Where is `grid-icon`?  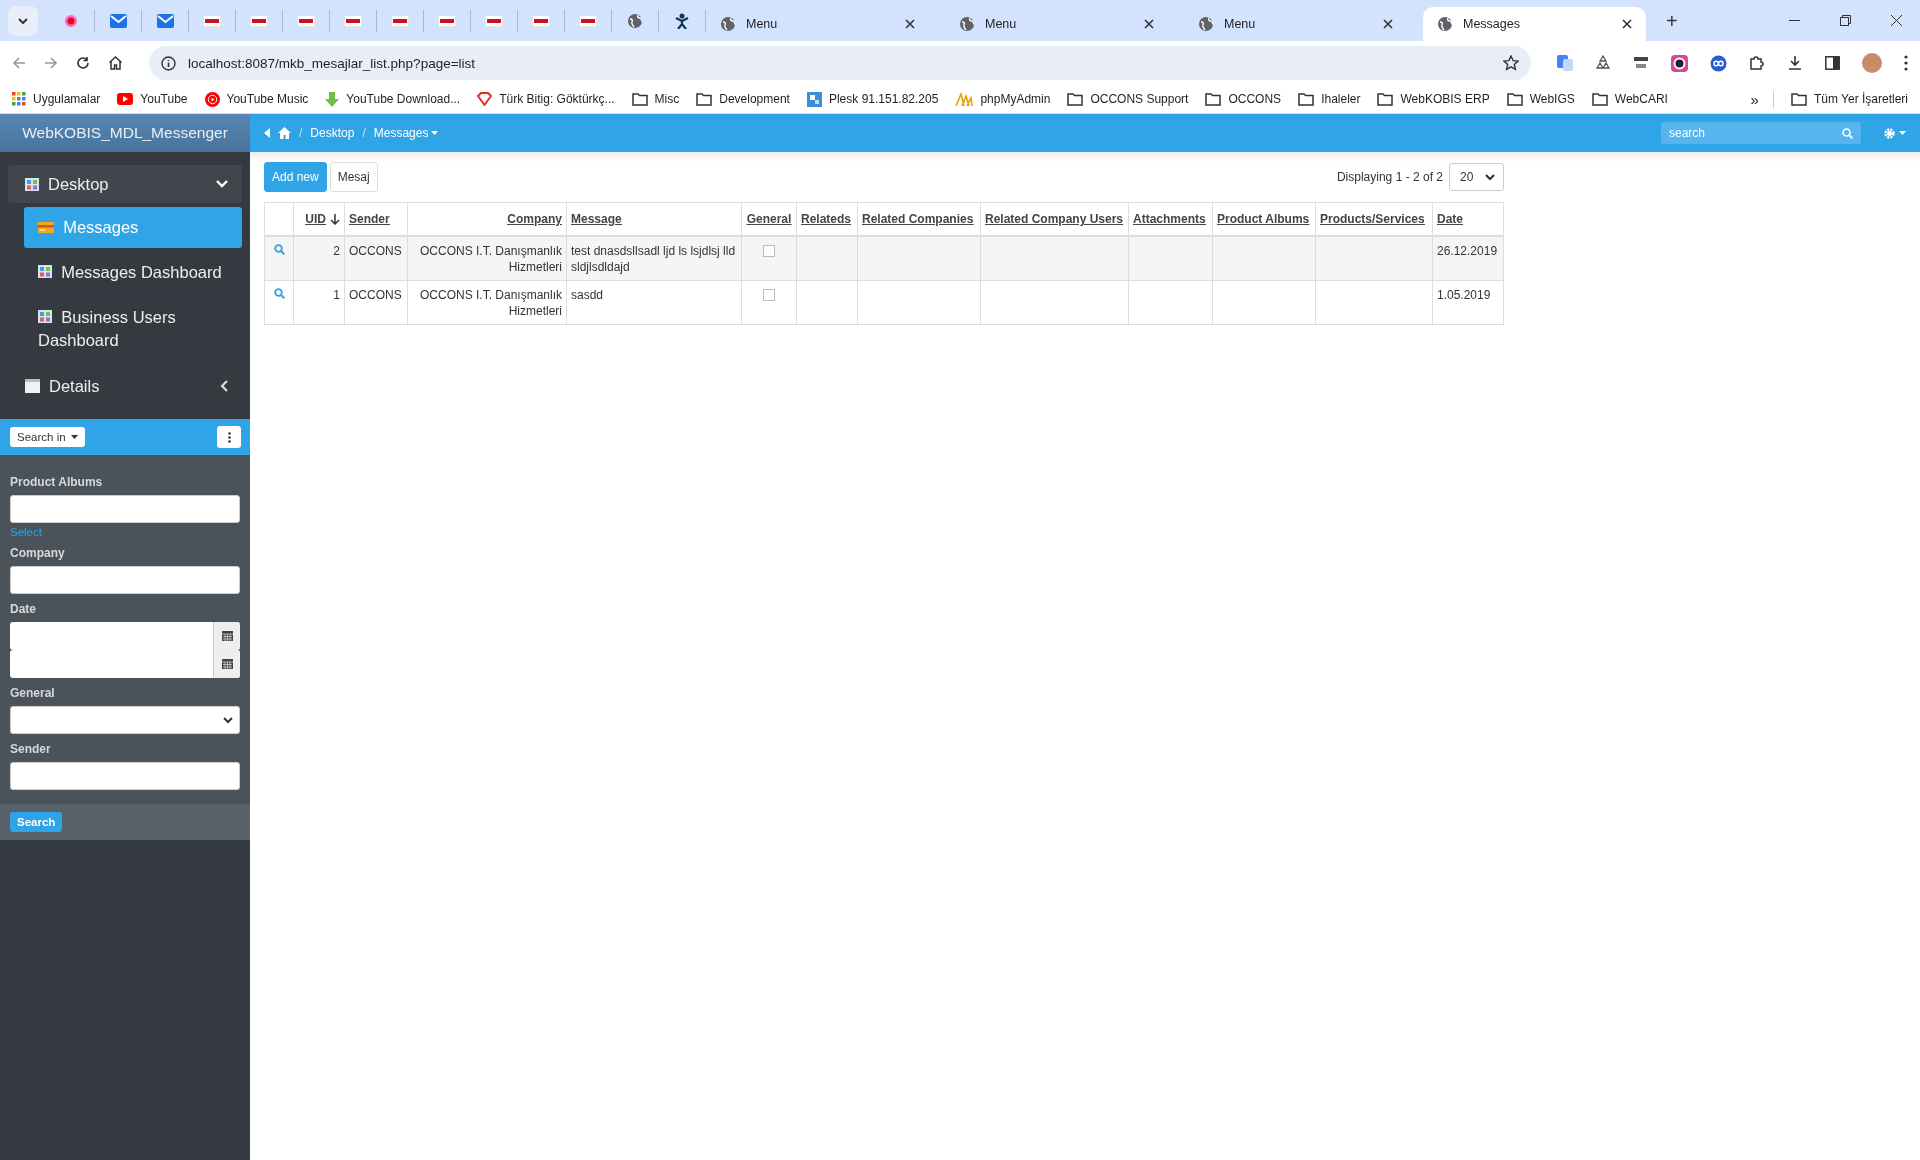
grid-icon is located at coordinates (45, 271).